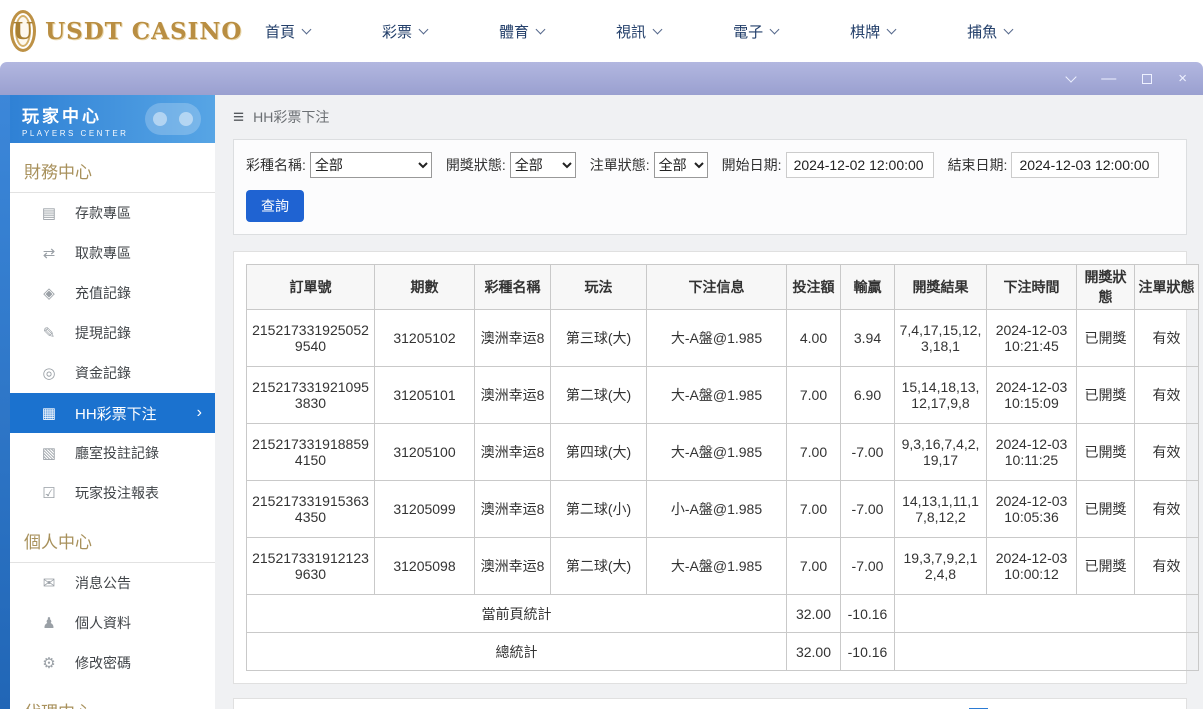 The width and height of the screenshot is (1203, 709). Describe the element at coordinates (405, 31) in the screenshot. I see `nav-item-lottery: 彩票` at that location.